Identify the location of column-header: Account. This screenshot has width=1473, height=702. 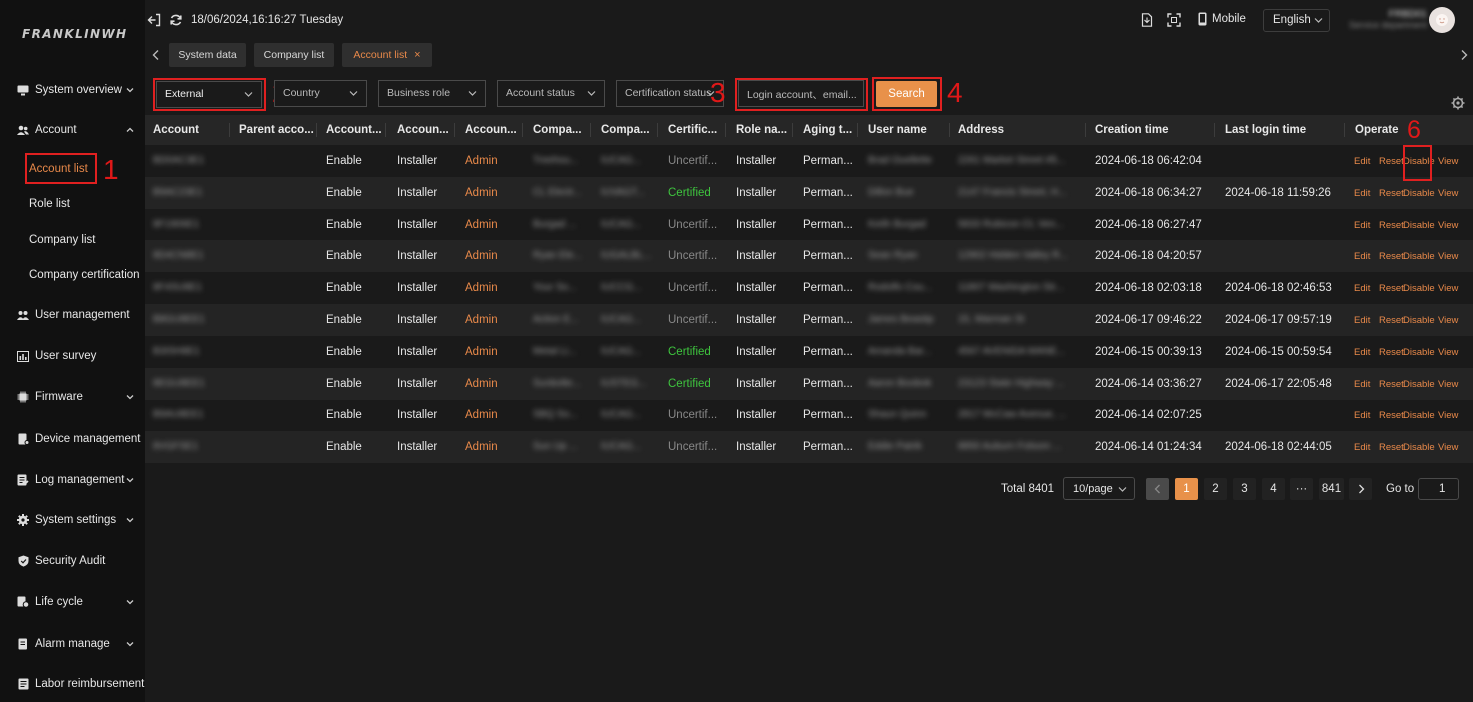
(176, 130).